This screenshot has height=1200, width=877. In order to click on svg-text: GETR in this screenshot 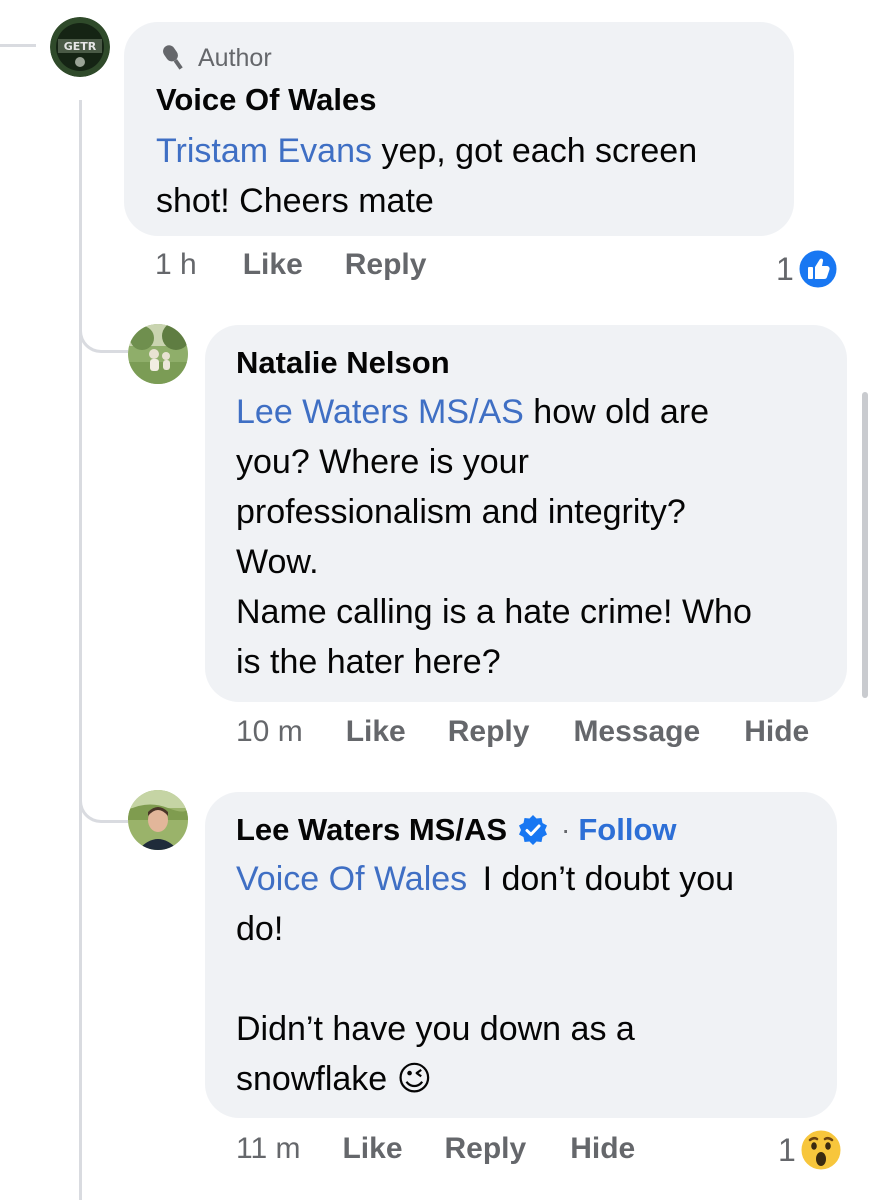, I will do `click(80, 46)`.